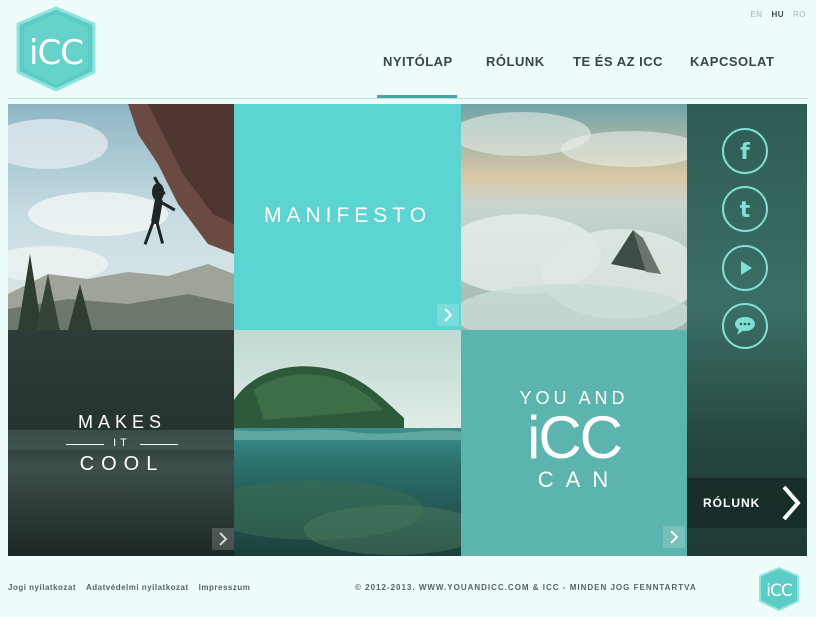  Describe the element at coordinates (674, 537) in the screenshot. I see `youand-arrow-icon` at that location.